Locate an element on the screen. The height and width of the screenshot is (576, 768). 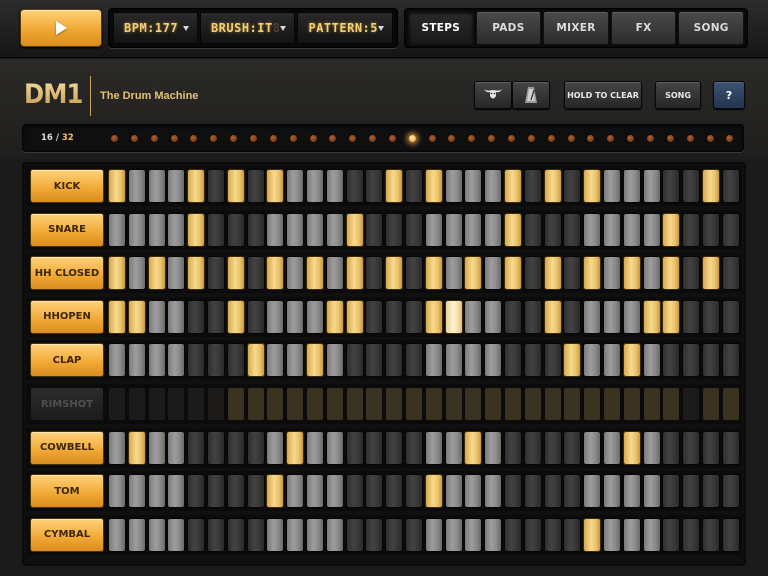
tab-song: SONG is located at coordinates (711, 28).